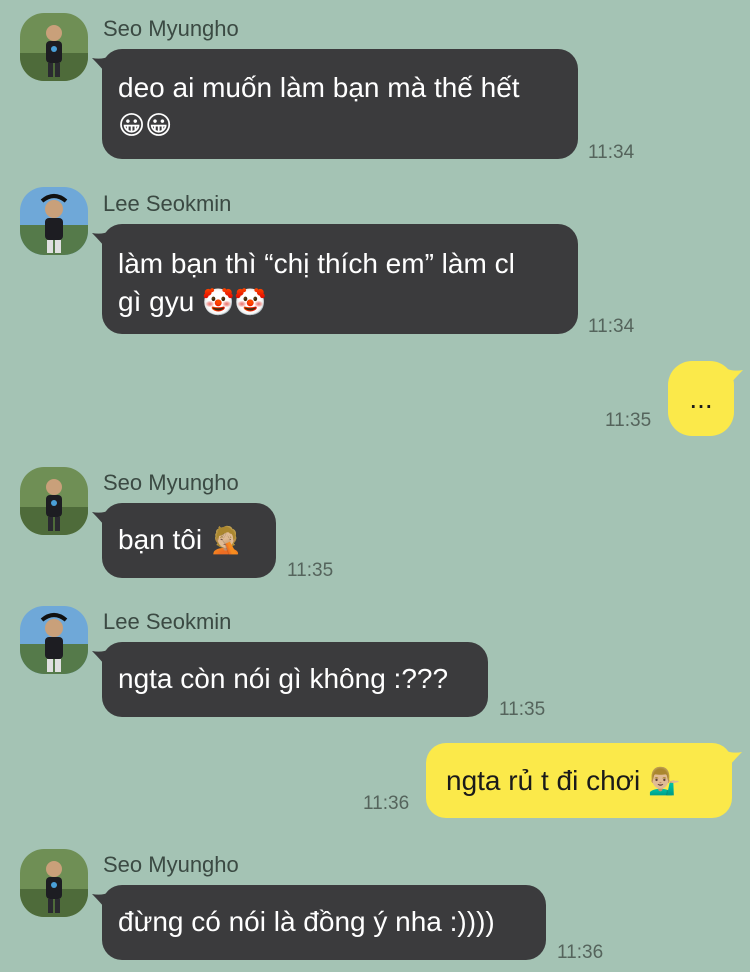  I want to click on emoji: 💁🏼‍♂️, so click(664, 782).